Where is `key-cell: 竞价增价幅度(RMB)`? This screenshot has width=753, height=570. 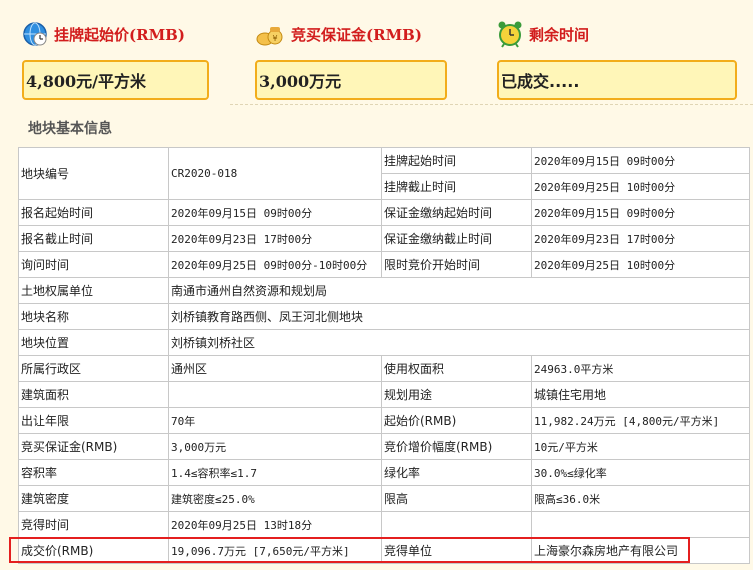 key-cell: 竞价增价幅度(RMB) is located at coordinates (456, 446).